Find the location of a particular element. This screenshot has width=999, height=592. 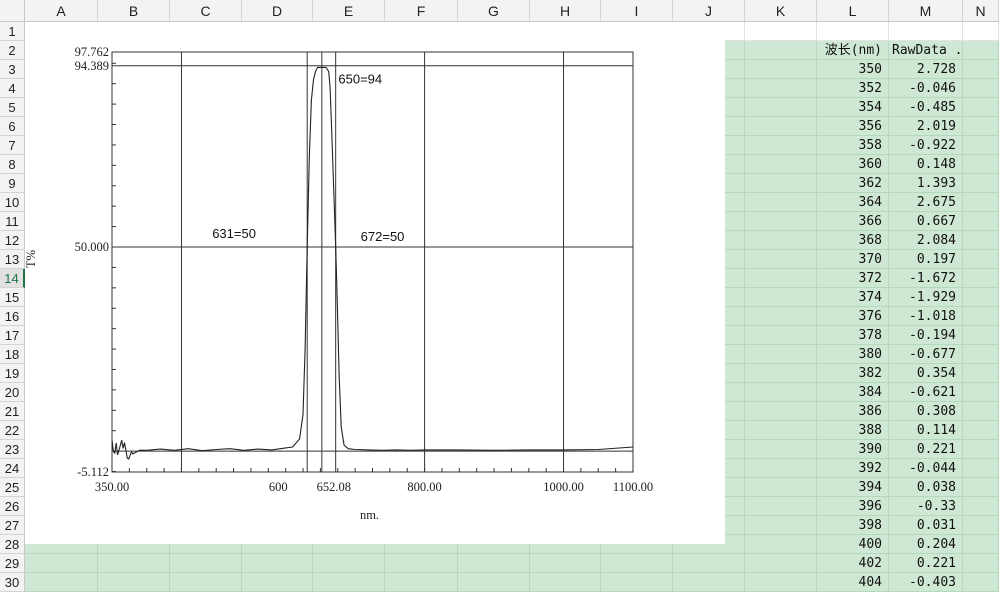

cell-l29: 402 is located at coordinates (853, 563).